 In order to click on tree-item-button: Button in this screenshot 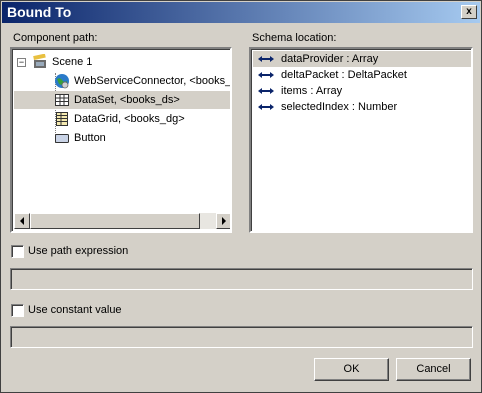, I will do `click(121, 138)`.